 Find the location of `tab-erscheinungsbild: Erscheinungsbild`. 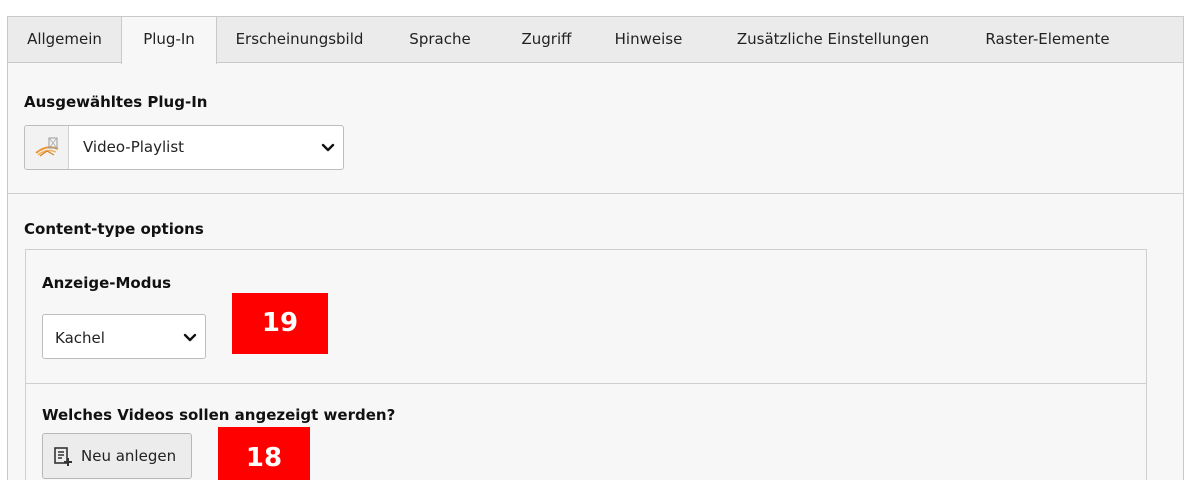

tab-erscheinungsbild: Erscheinungsbild is located at coordinates (299, 40).